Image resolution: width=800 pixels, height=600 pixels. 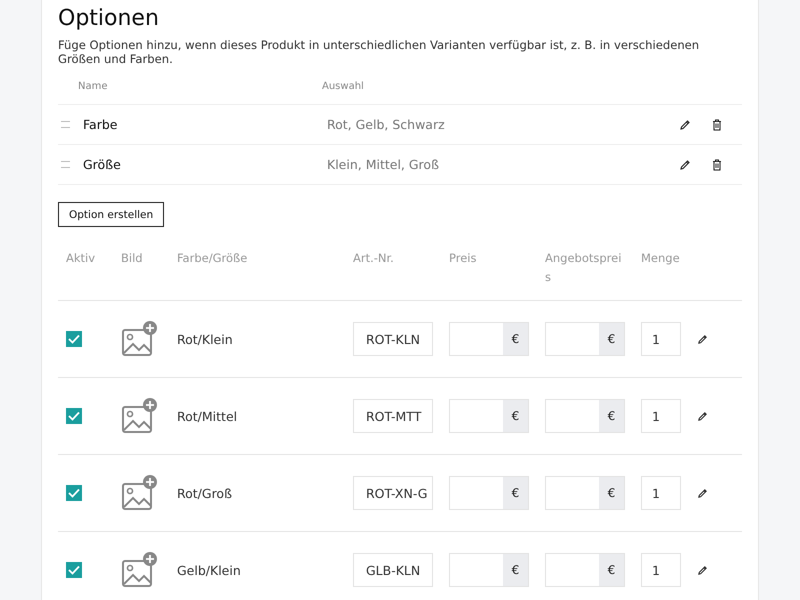 What do you see at coordinates (212, 258) in the screenshot?
I see `column-header: Farbe/Größe` at bounding box center [212, 258].